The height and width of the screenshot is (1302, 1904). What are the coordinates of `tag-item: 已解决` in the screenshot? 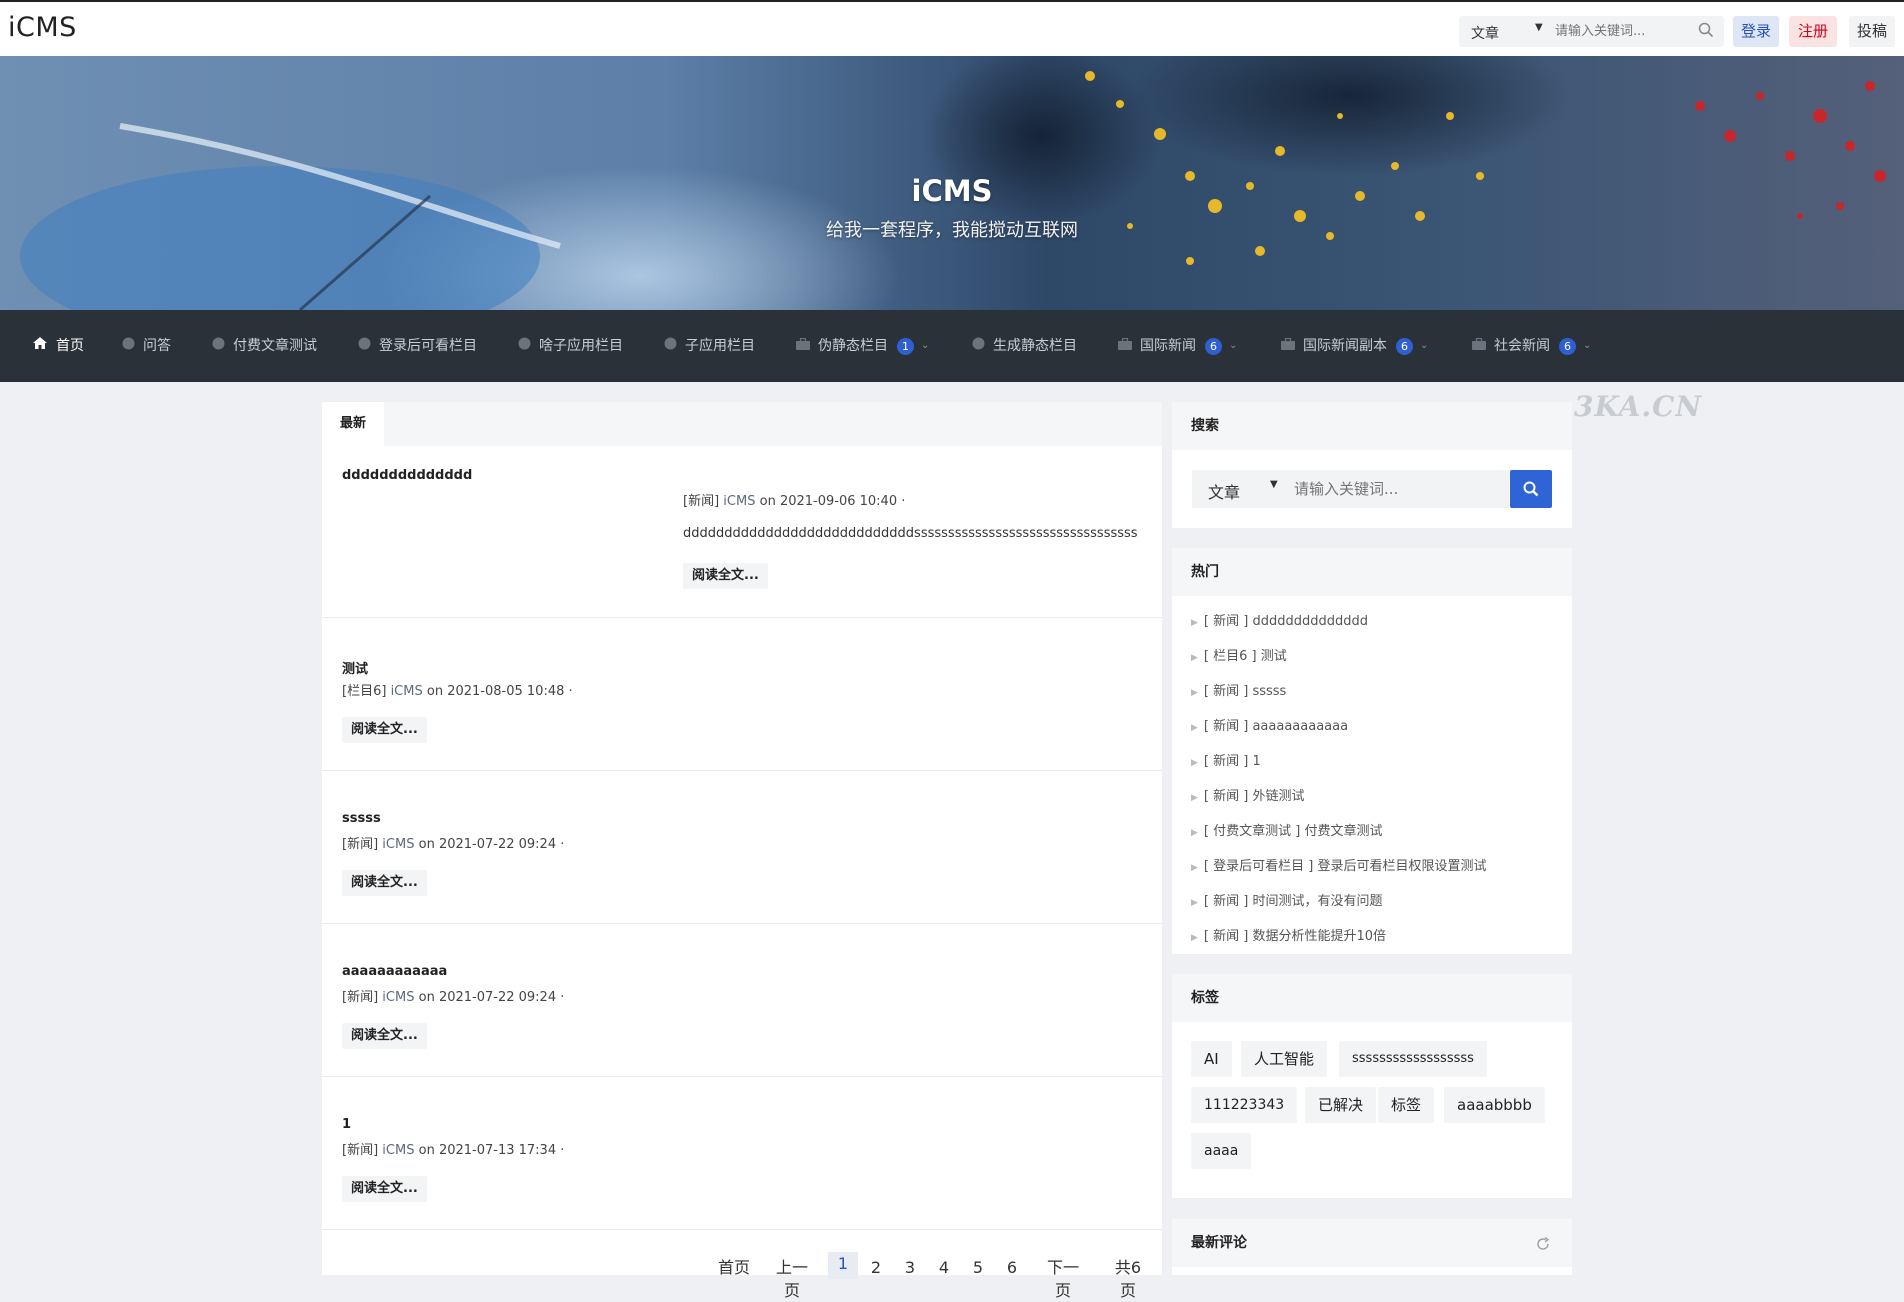 It's located at (1341, 1105).